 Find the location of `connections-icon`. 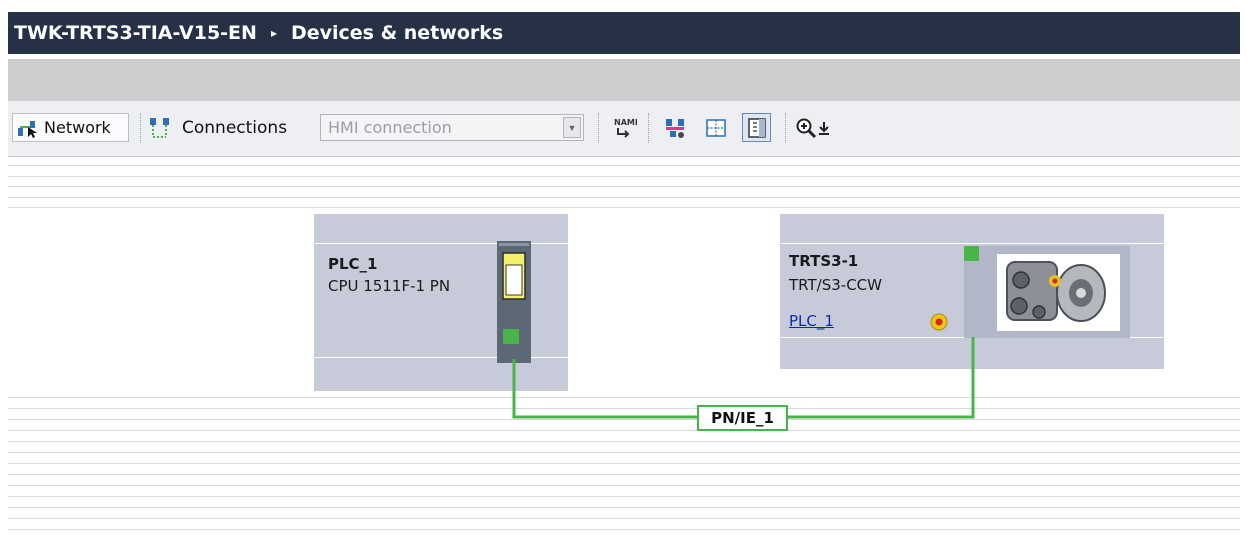

connections-icon is located at coordinates (159, 127).